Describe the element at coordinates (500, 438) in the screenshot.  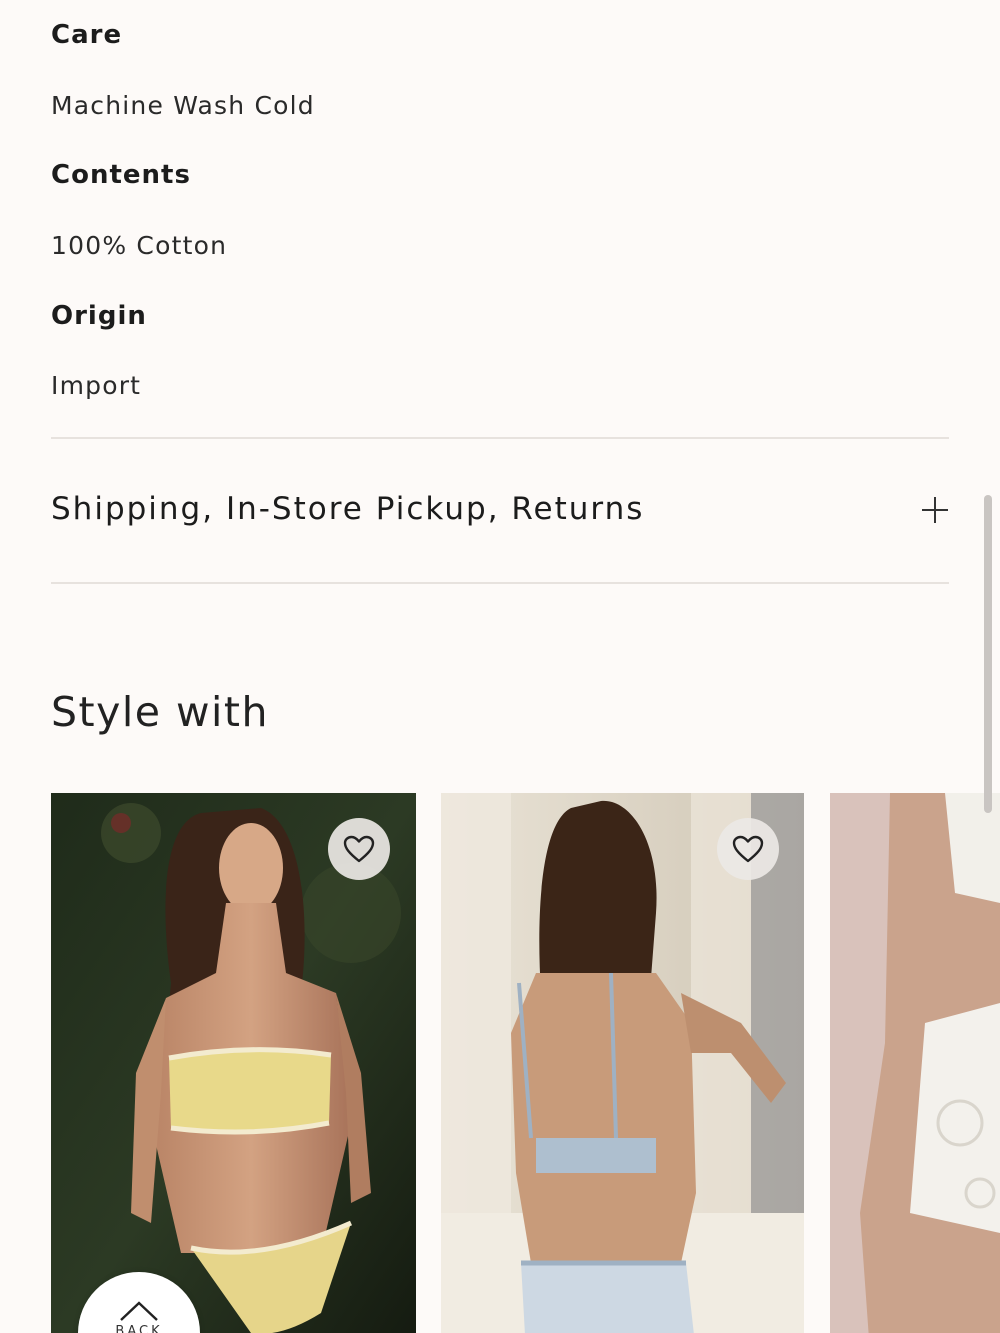
I see `divider-top` at that location.